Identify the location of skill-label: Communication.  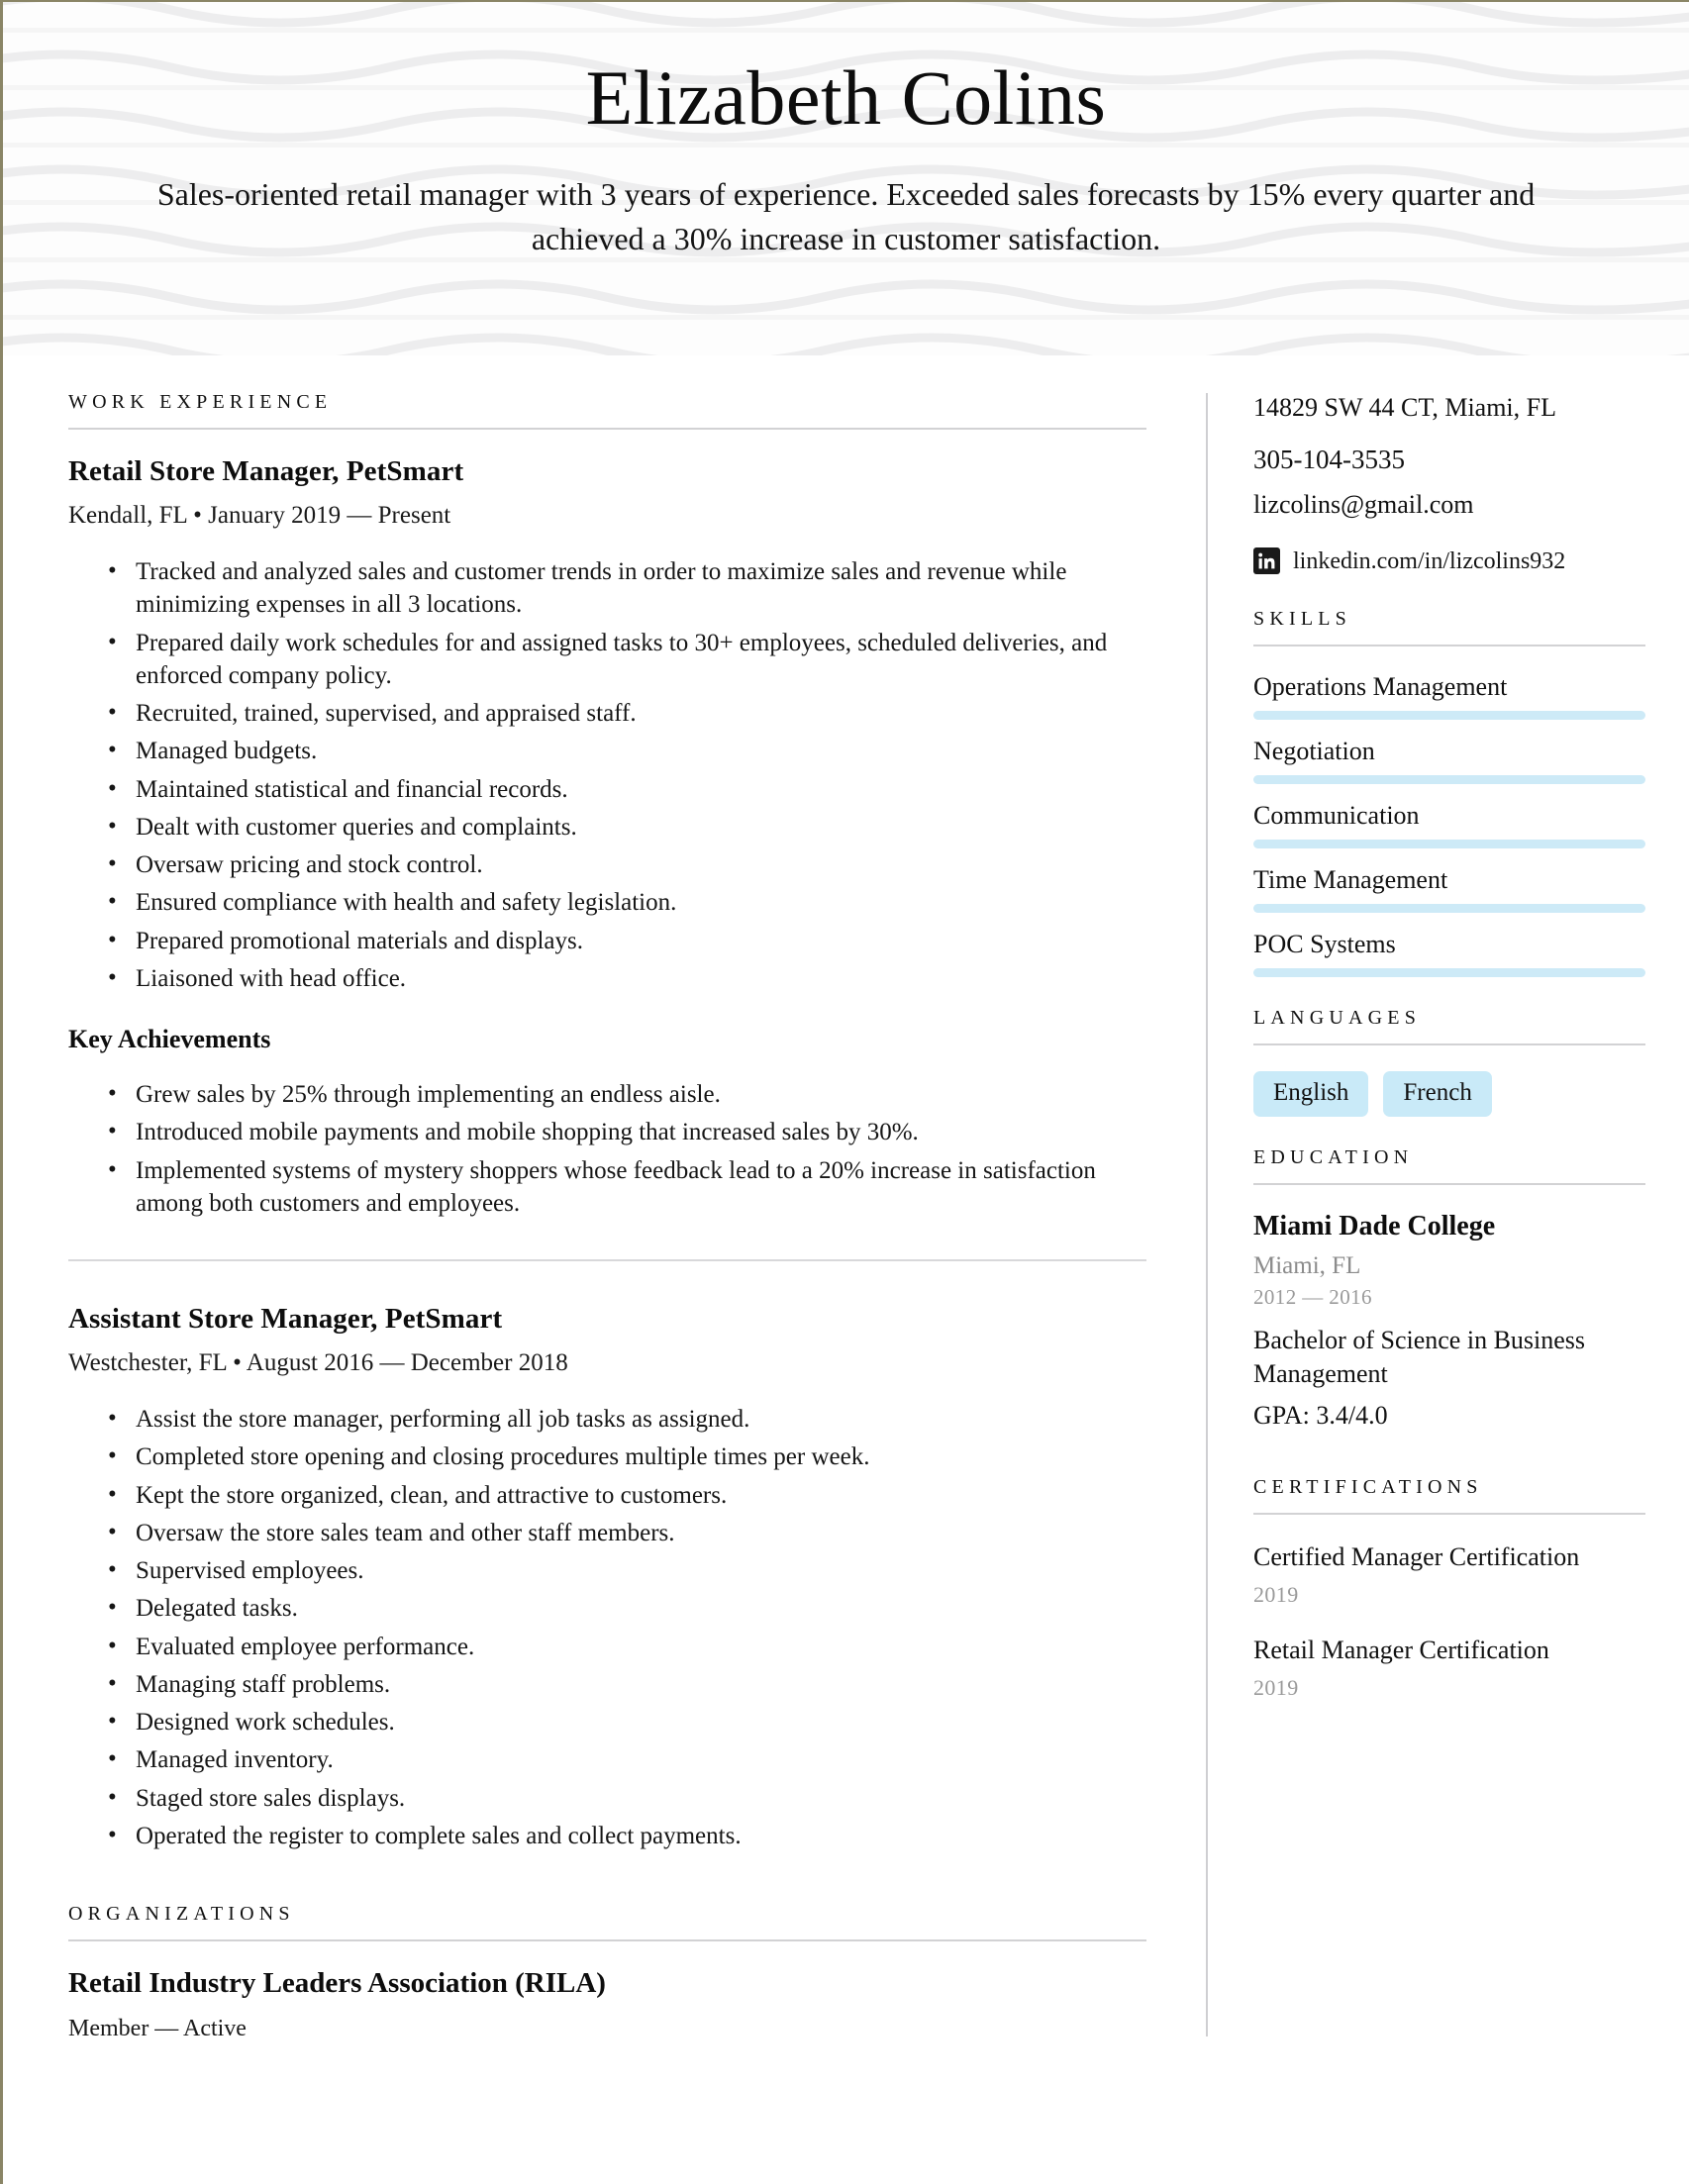
(1336, 816).